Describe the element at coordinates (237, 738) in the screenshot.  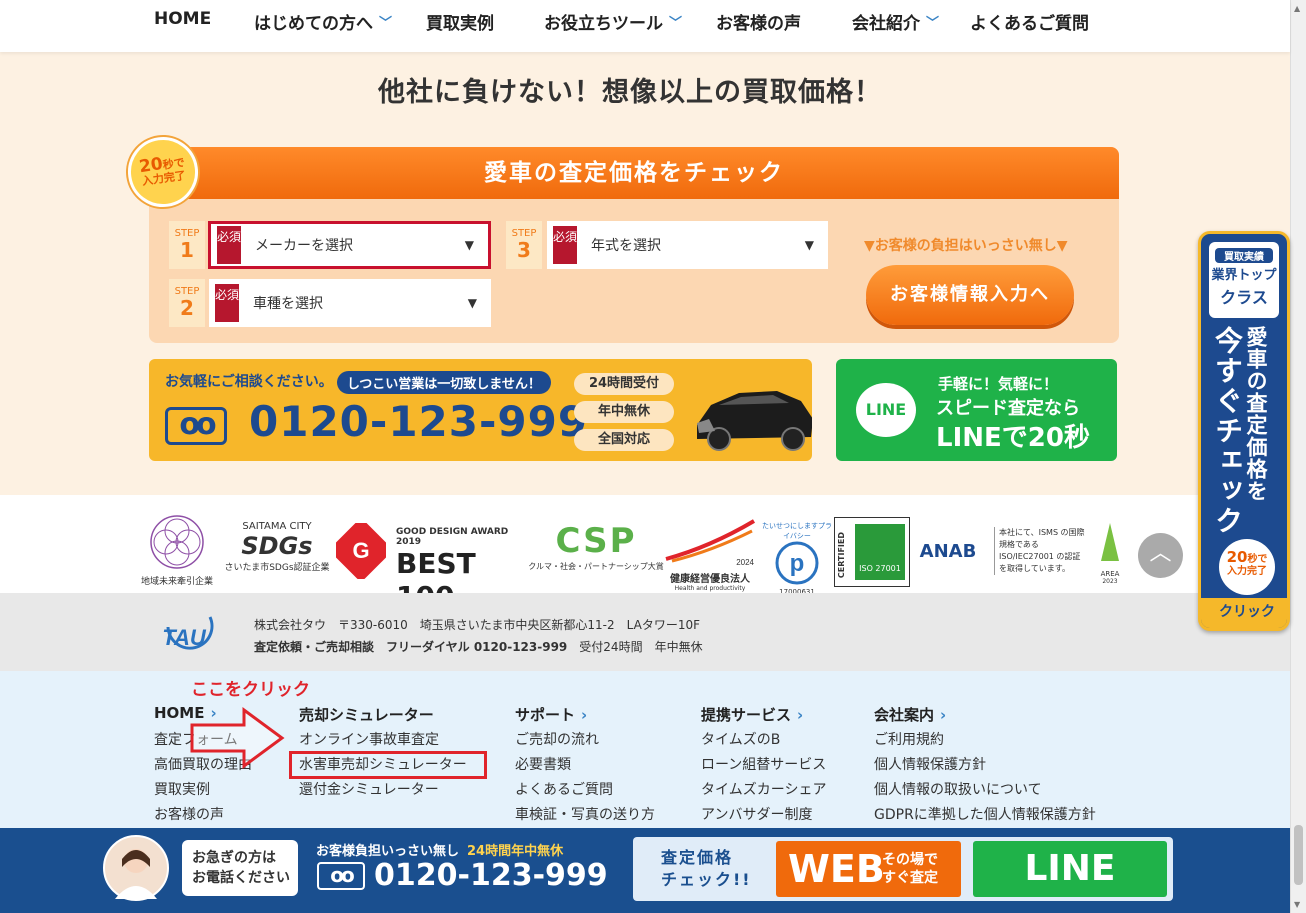
I see `red-arrow-icon` at that location.